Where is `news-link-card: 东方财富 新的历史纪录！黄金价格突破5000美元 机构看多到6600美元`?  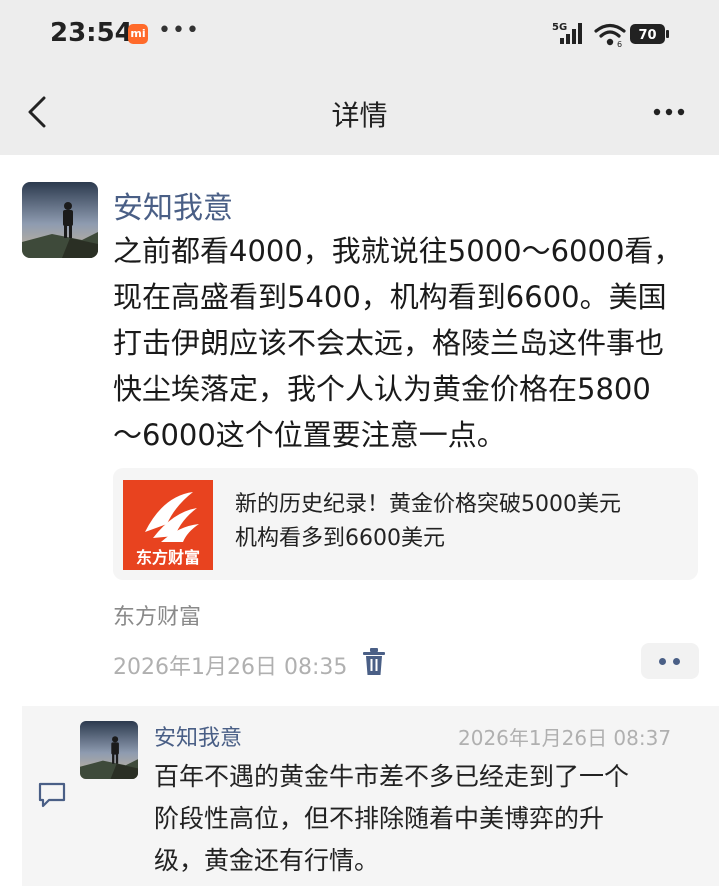 news-link-card: 东方财富 新的历史纪录！黄金价格突破5000美元 机构看多到6600美元 is located at coordinates (405, 524).